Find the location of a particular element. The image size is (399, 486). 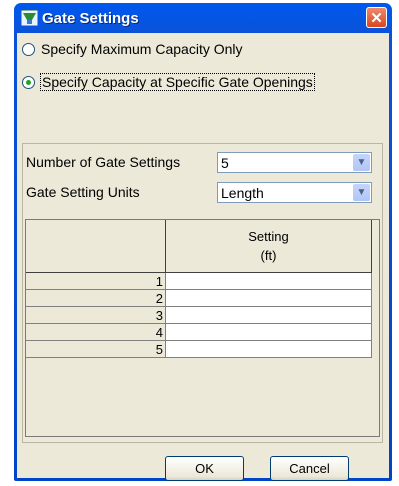

units-label: Gate Setting Units is located at coordinates (83, 192).